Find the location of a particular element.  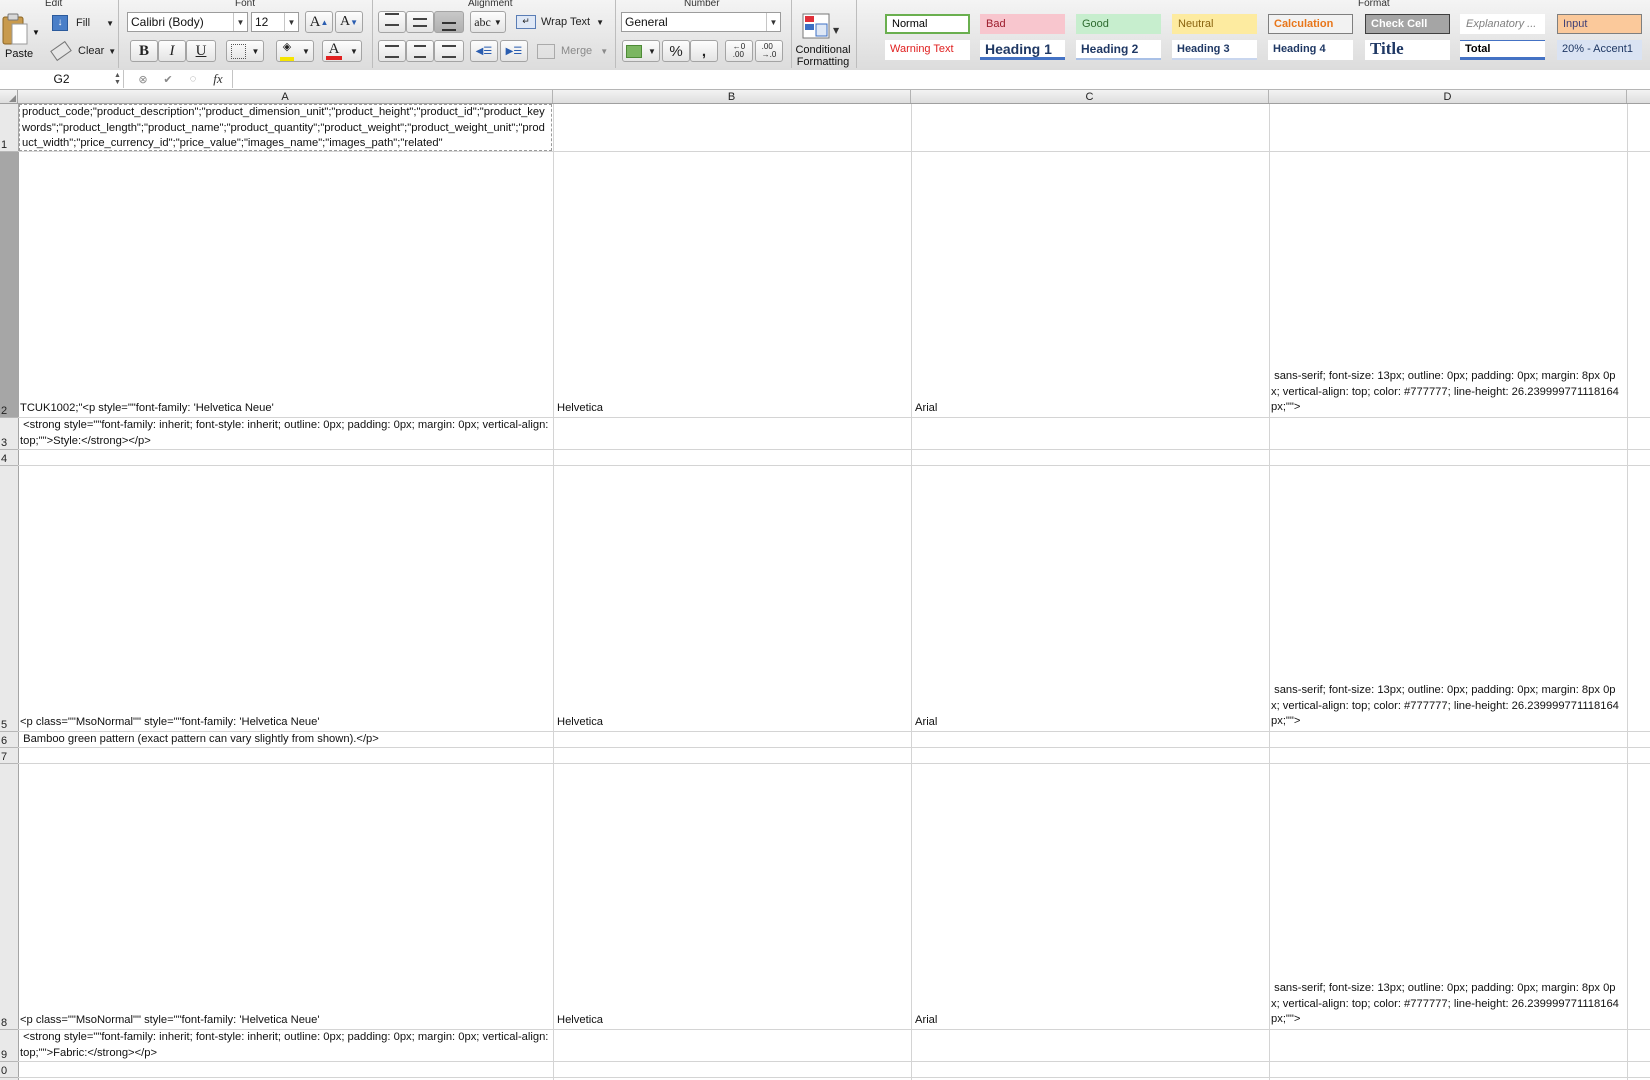

underline-button: U is located at coordinates (201, 51).